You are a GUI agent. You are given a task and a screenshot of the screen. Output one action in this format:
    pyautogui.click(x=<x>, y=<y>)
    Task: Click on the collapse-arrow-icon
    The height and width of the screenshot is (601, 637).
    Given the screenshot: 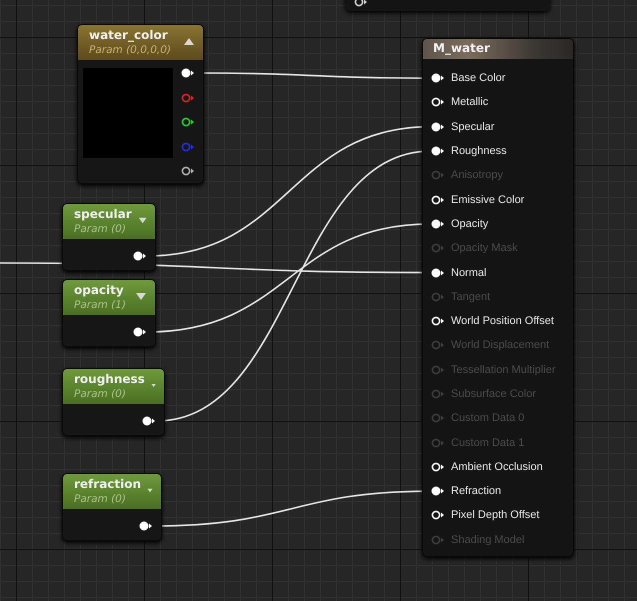 What is the action you would take?
    pyautogui.click(x=189, y=41)
    